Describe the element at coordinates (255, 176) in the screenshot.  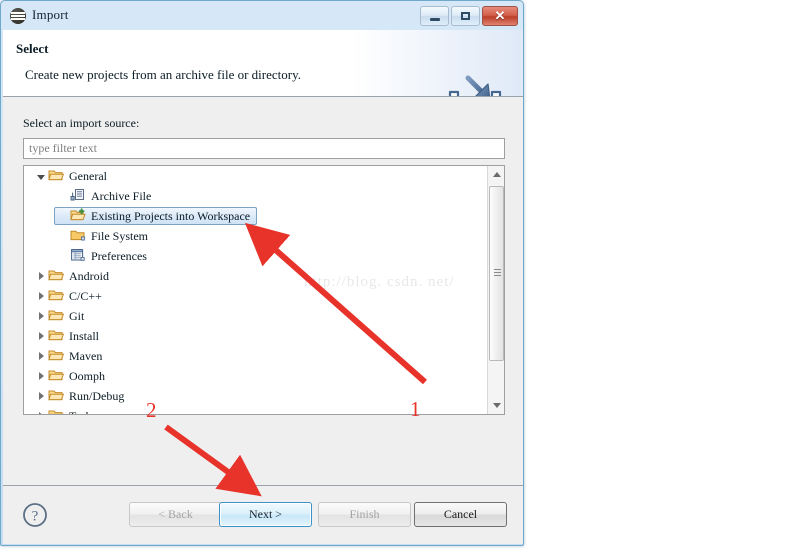
I see `tree-row: General` at that location.